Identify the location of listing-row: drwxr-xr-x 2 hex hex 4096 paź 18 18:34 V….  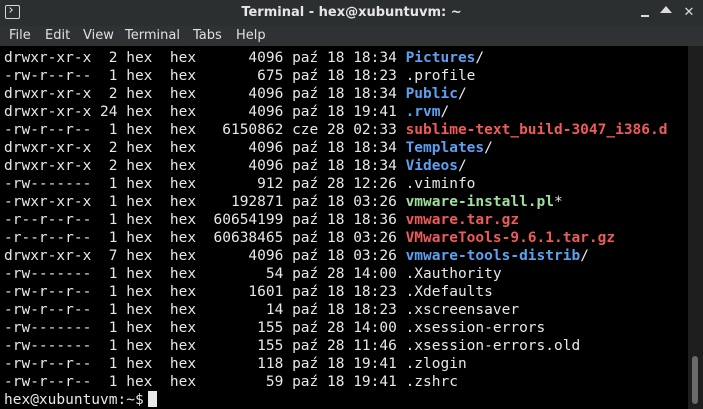
(235, 166).